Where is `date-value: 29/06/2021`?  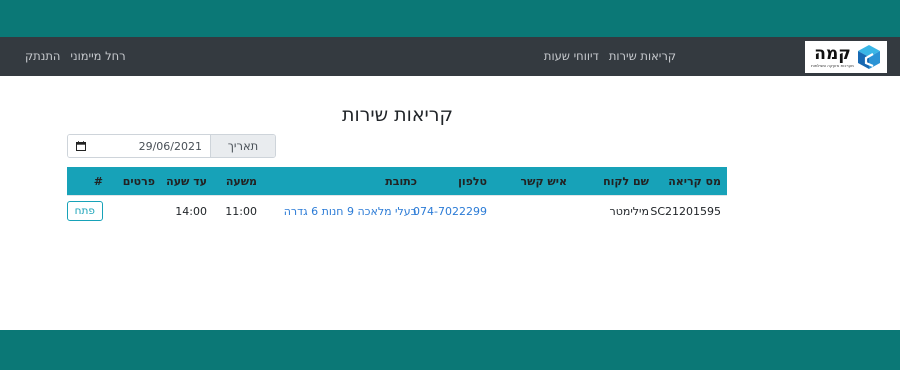
date-value: 29/06/2021 is located at coordinates (170, 146).